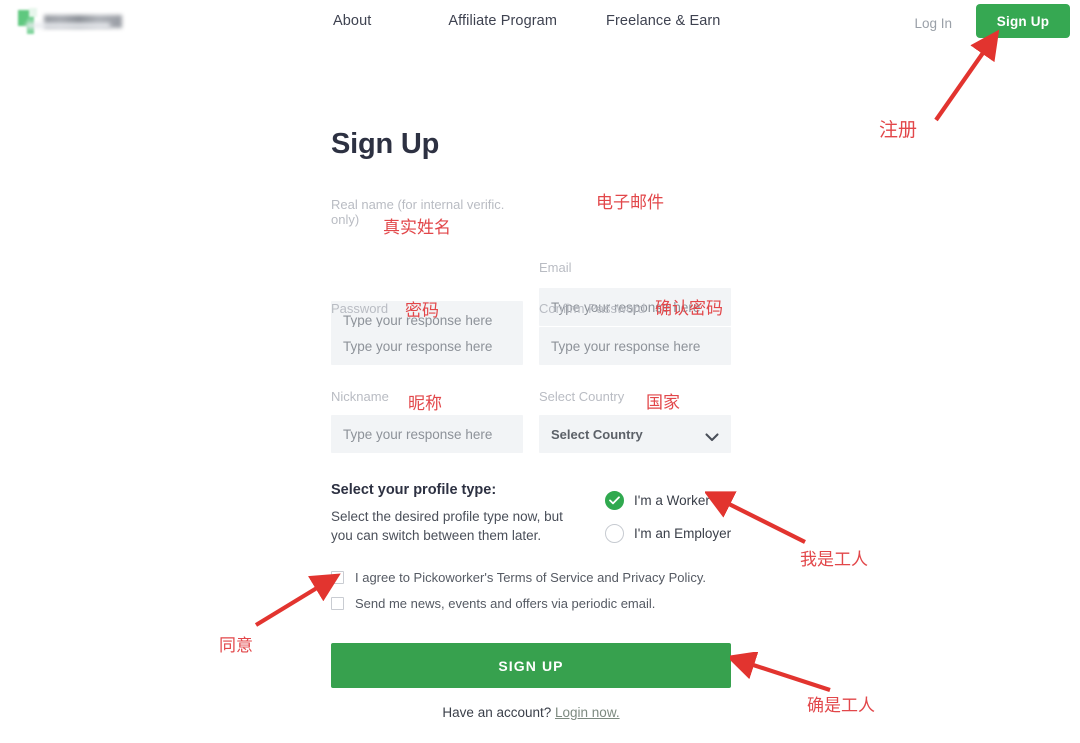  Describe the element at coordinates (597, 434) in the screenshot. I see `country-select-value: Select Country` at that location.